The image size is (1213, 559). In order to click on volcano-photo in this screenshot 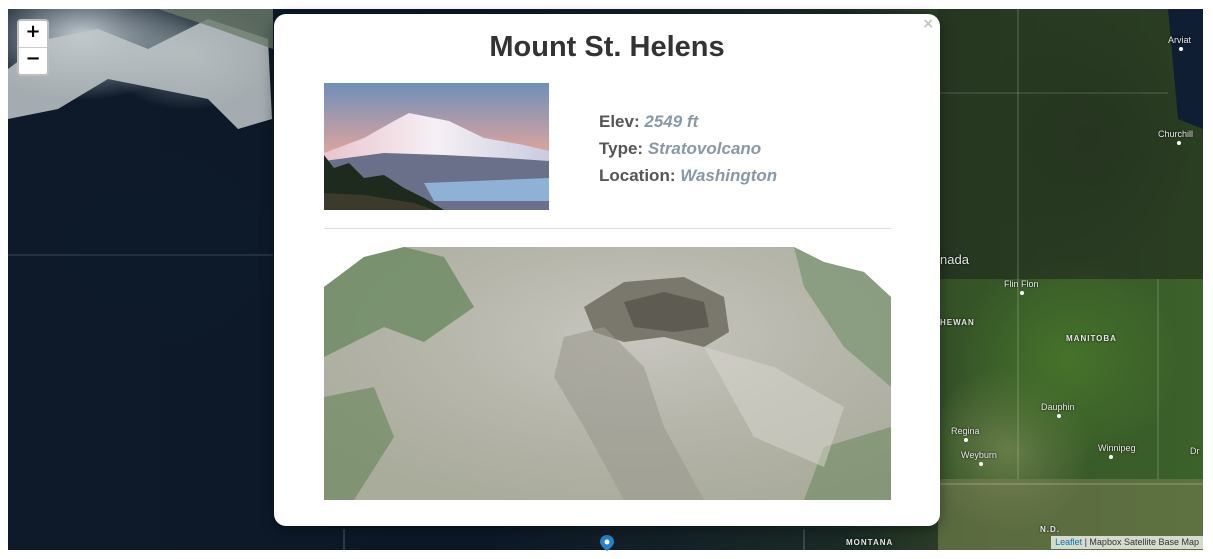, I will do `click(436, 146)`.